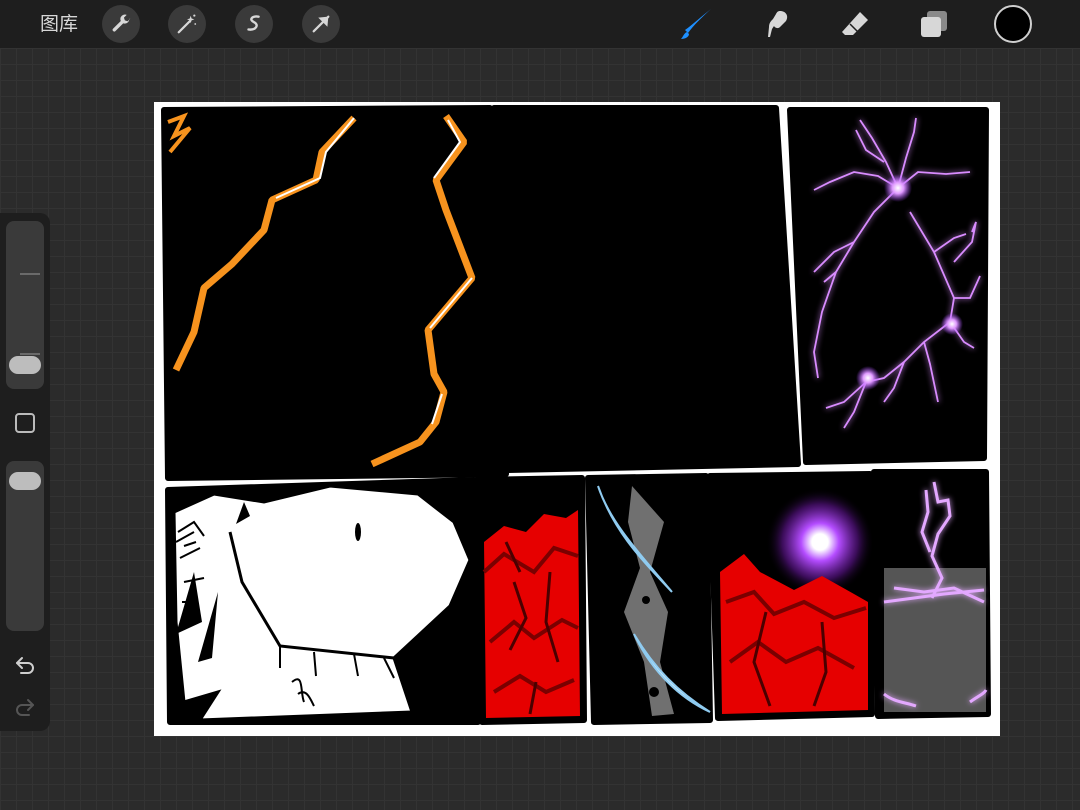 The width and height of the screenshot is (1080, 810). What do you see at coordinates (791, 596) in the screenshot?
I see `panel-purple-orb` at bounding box center [791, 596].